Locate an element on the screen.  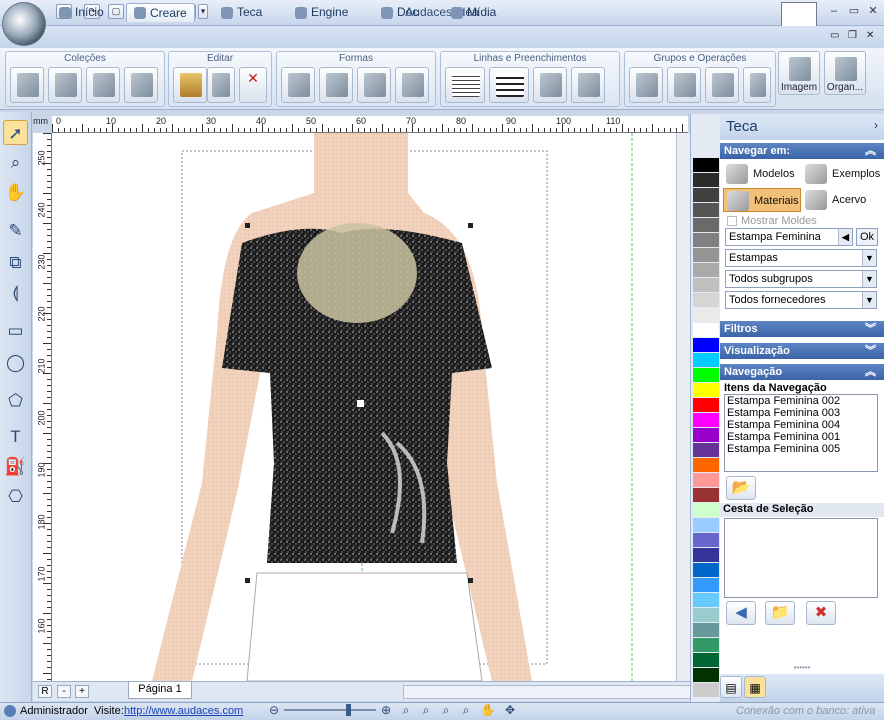
horizontal-scrollbar is located at coordinates (553, 692).